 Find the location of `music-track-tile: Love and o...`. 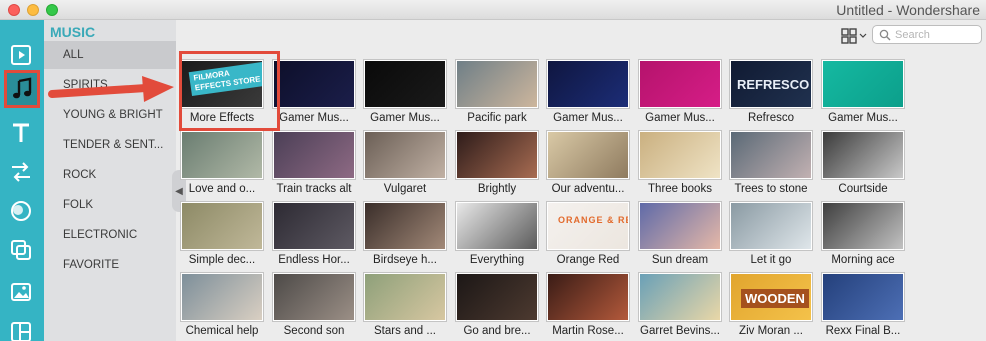

music-track-tile: Love and o... is located at coordinates (222, 164).